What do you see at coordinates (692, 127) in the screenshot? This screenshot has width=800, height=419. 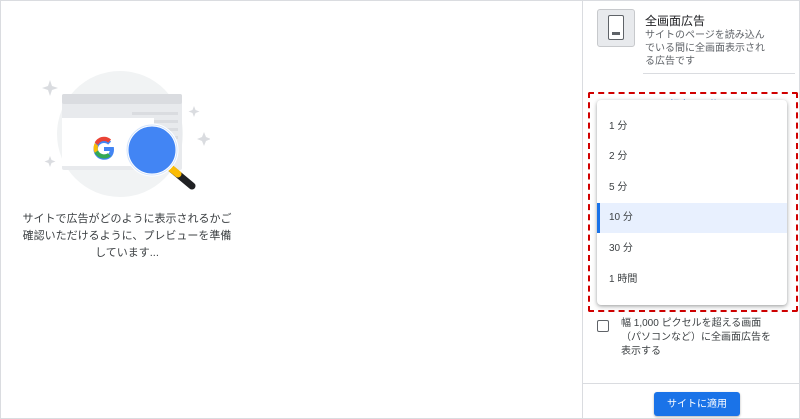 I see `dropdown-option-1min: 1 分` at bounding box center [692, 127].